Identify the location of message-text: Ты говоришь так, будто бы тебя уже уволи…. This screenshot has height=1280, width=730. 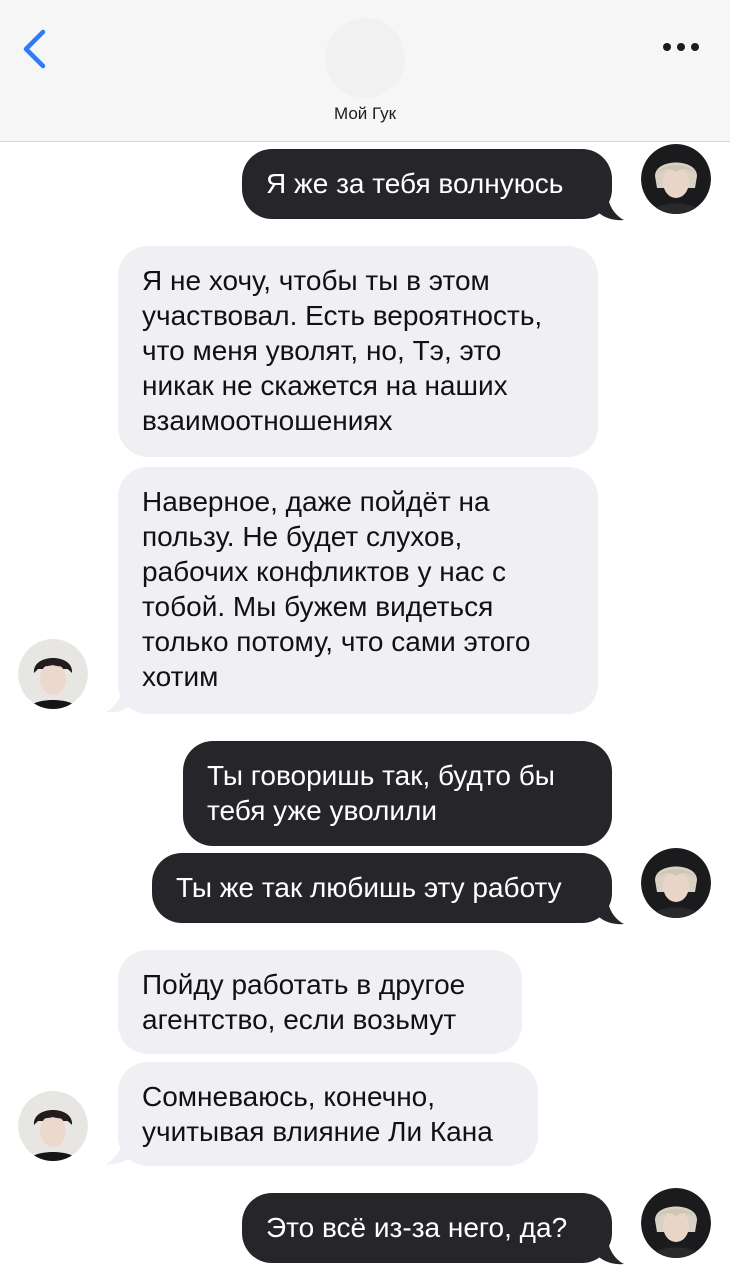
(381, 793).